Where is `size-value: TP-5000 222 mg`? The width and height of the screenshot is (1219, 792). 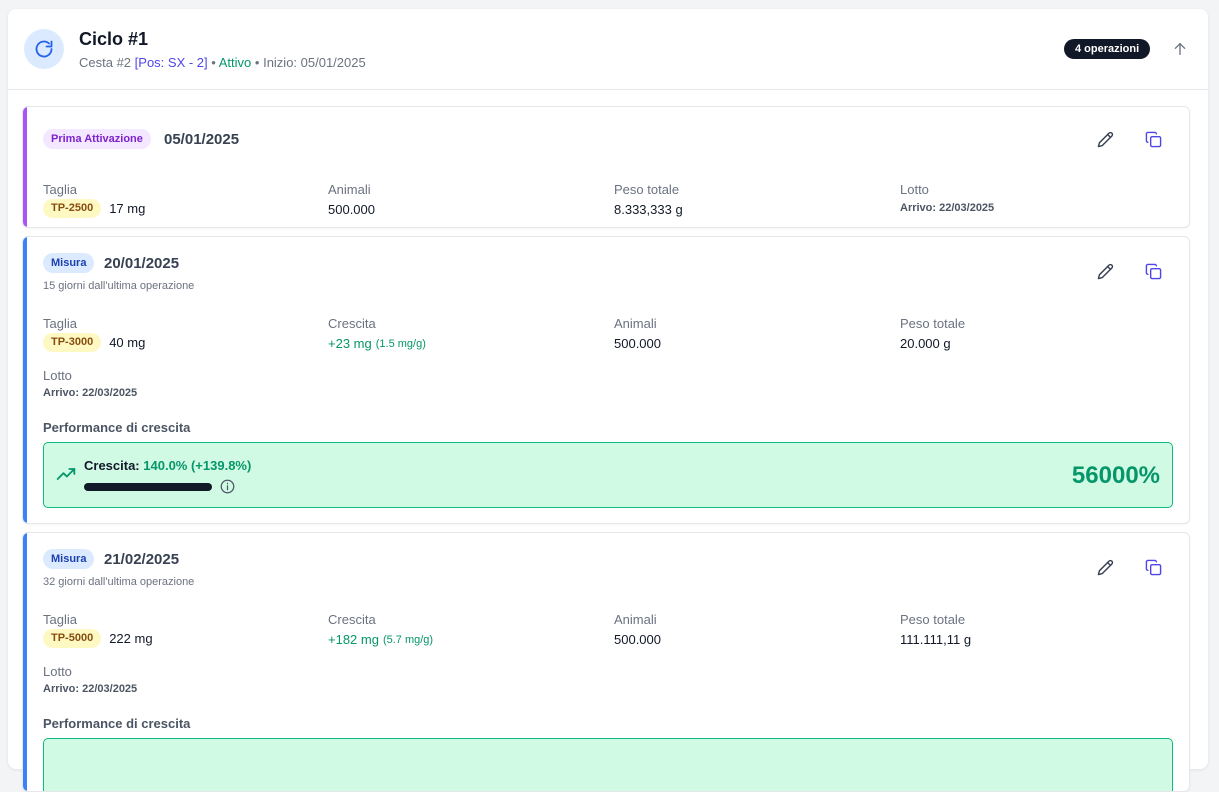
size-value: TP-5000 222 mg is located at coordinates (98, 638).